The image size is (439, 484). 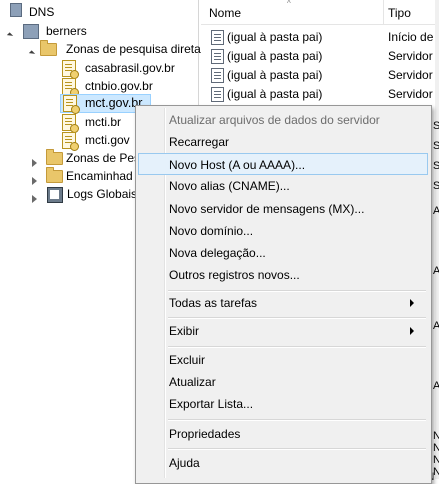 I want to click on menu-item-properties: Propriedades, so click(x=283, y=434).